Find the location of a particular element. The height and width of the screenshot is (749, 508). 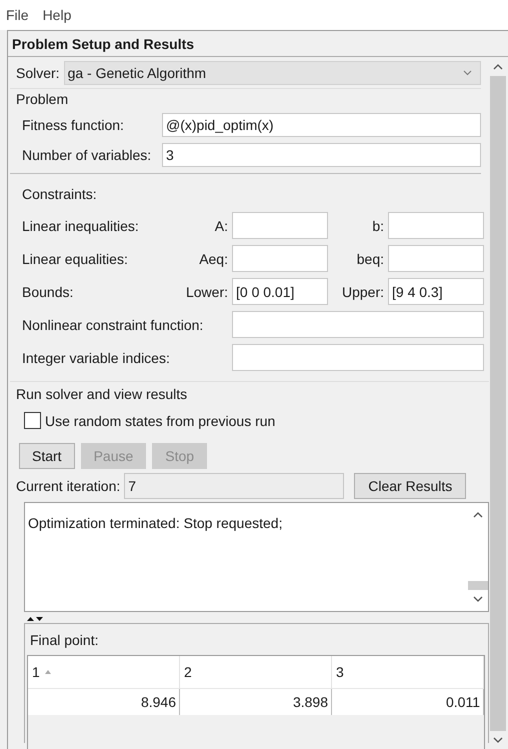

section-title: Final point: is located at coordinates (64, 640).